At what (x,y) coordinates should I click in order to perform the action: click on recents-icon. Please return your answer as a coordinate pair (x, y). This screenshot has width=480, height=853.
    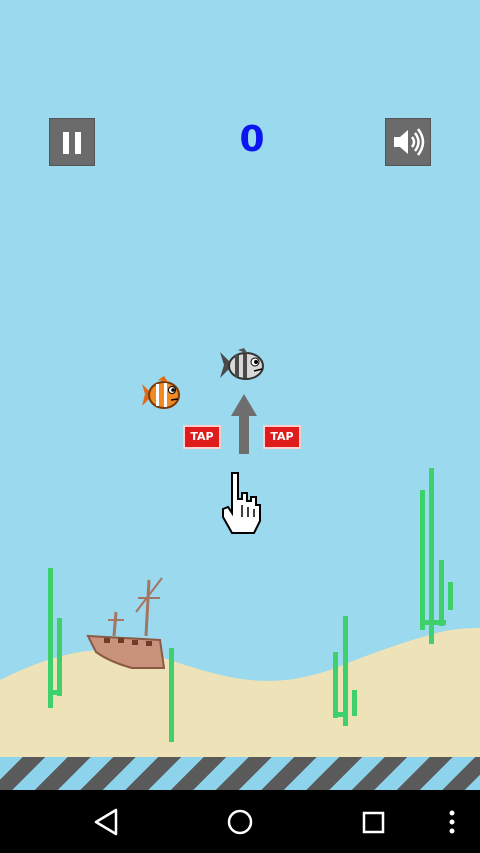
    Looking at the image, I should click on (373, 822).